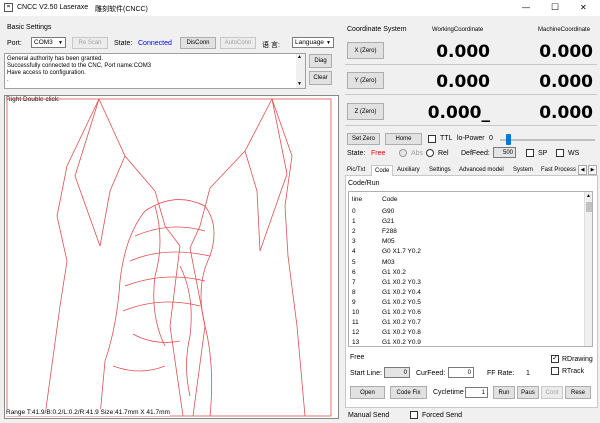 The image size is (600, 423). I want to click on disconnect-button: DisConn, so click(198, 43).